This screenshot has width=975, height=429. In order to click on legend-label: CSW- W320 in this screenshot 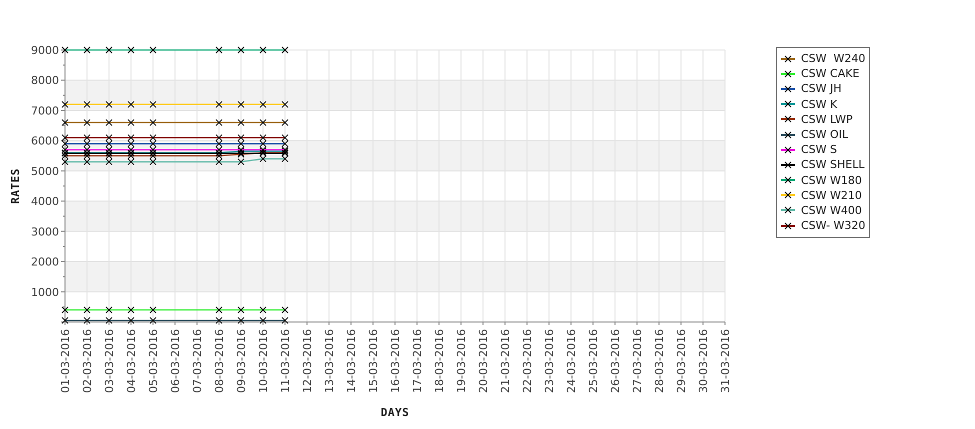, I will do `click(833, 225)`.